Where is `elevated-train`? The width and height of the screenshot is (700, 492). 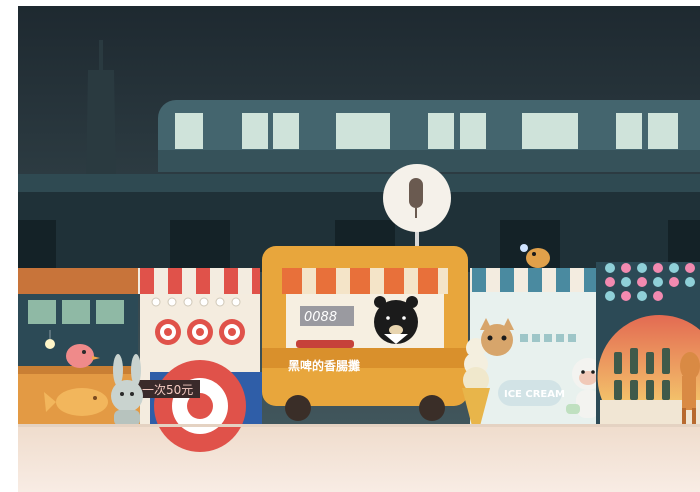
elevated-train is located at coordinates (429, 136).